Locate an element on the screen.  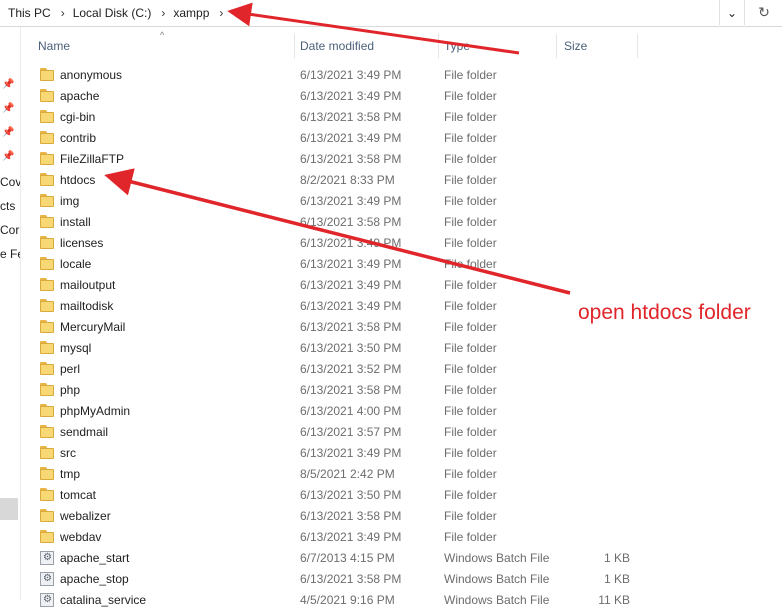
nav-item-cor: Cor is located at coordinates (9, 230).